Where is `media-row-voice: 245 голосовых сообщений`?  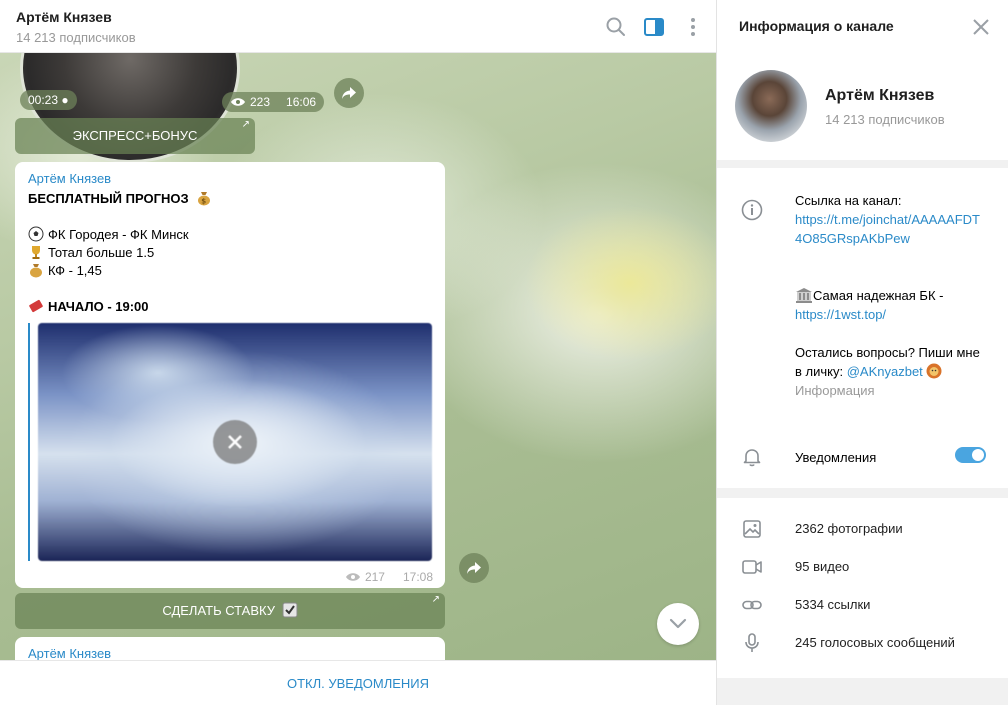
media-row-voice: 245 голосовых сообщений is located at coordinates (862, 643).